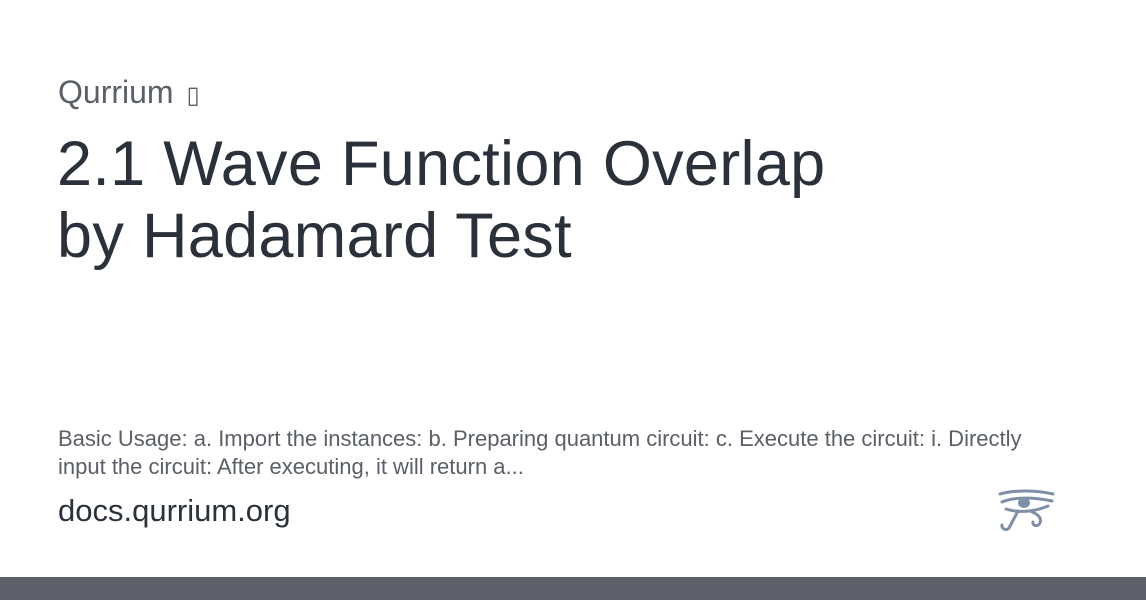 The image size is (1146, 600). I want to click on site-name-label: Qurrium, so click(116, 92).